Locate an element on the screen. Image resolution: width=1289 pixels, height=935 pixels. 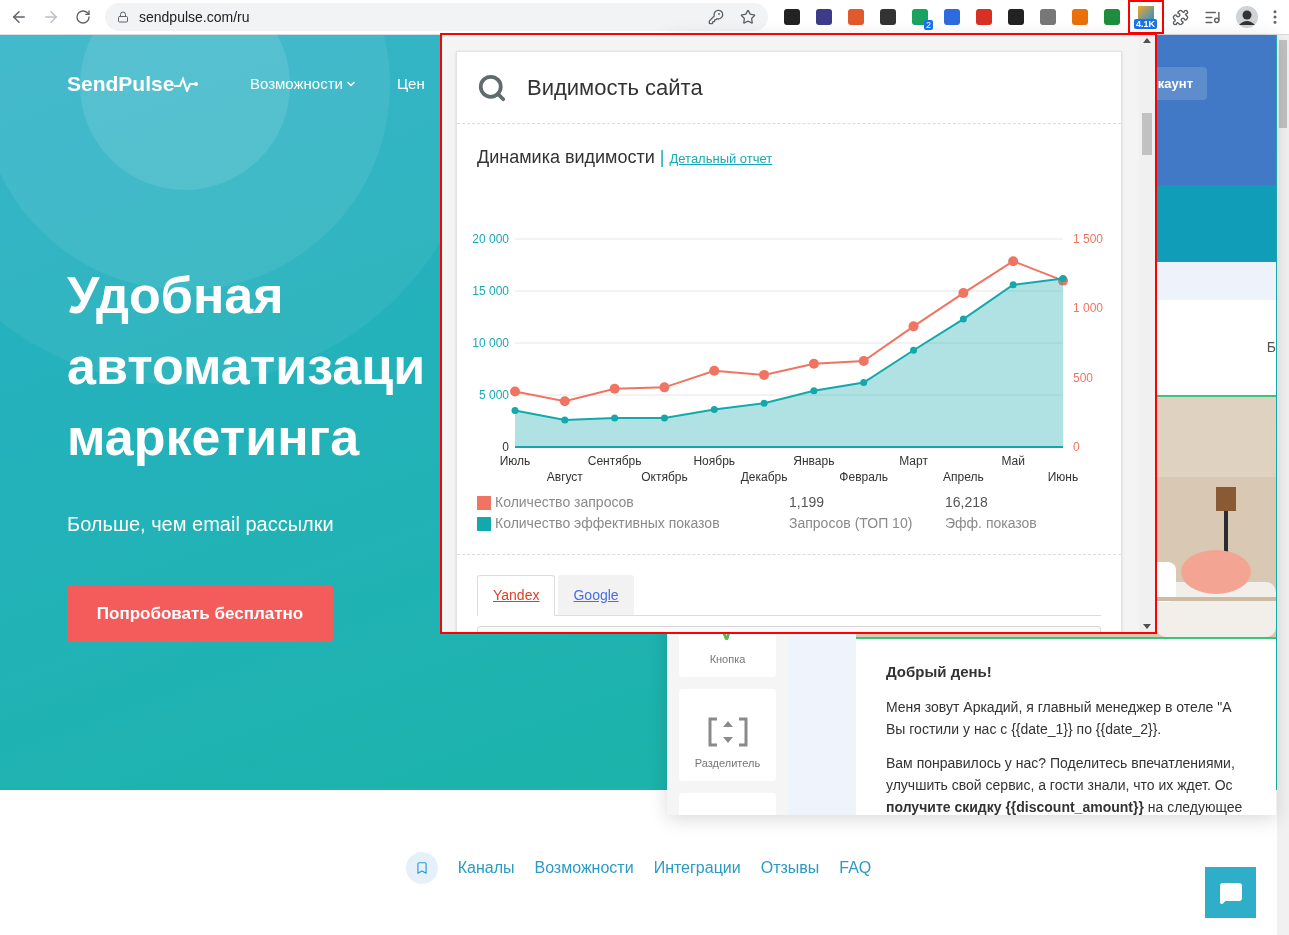
axis-label: 1 500 is located at coordinates (1088, 239).